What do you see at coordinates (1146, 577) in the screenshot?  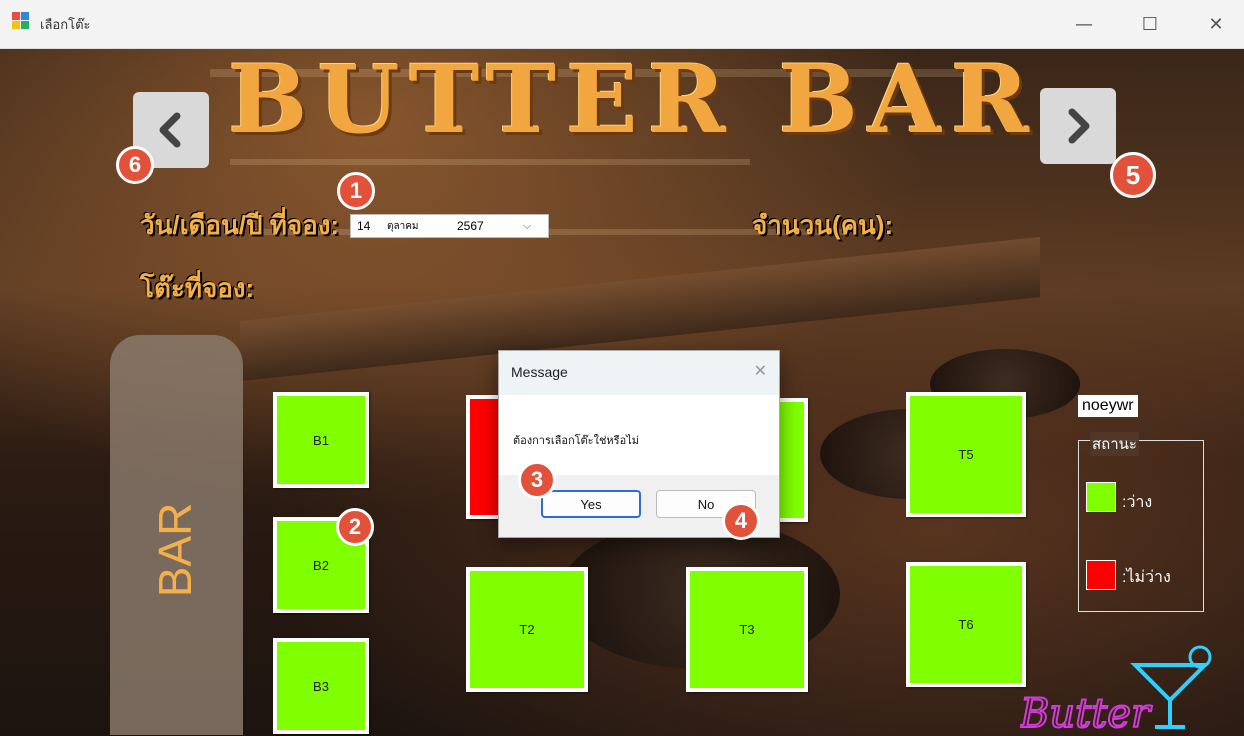 I see `legend-occupied-label: :ไม่ว่าง` at bounding box center [1146, 577].